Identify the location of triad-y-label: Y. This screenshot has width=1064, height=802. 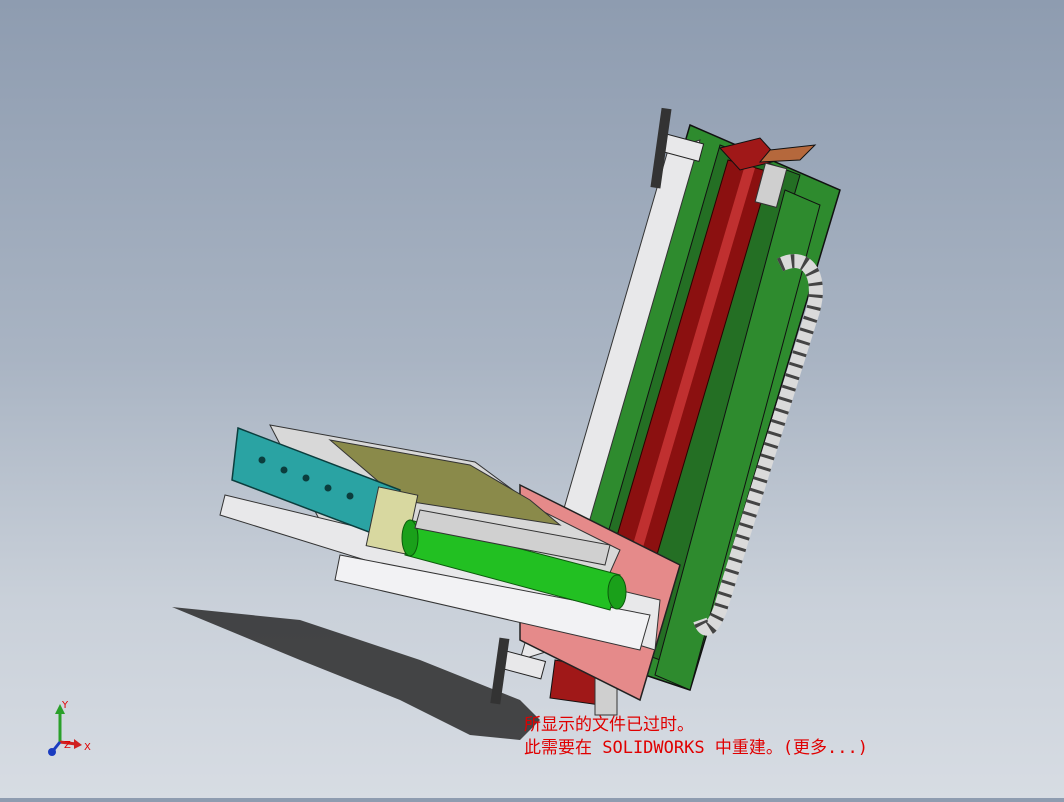
(65, 705).